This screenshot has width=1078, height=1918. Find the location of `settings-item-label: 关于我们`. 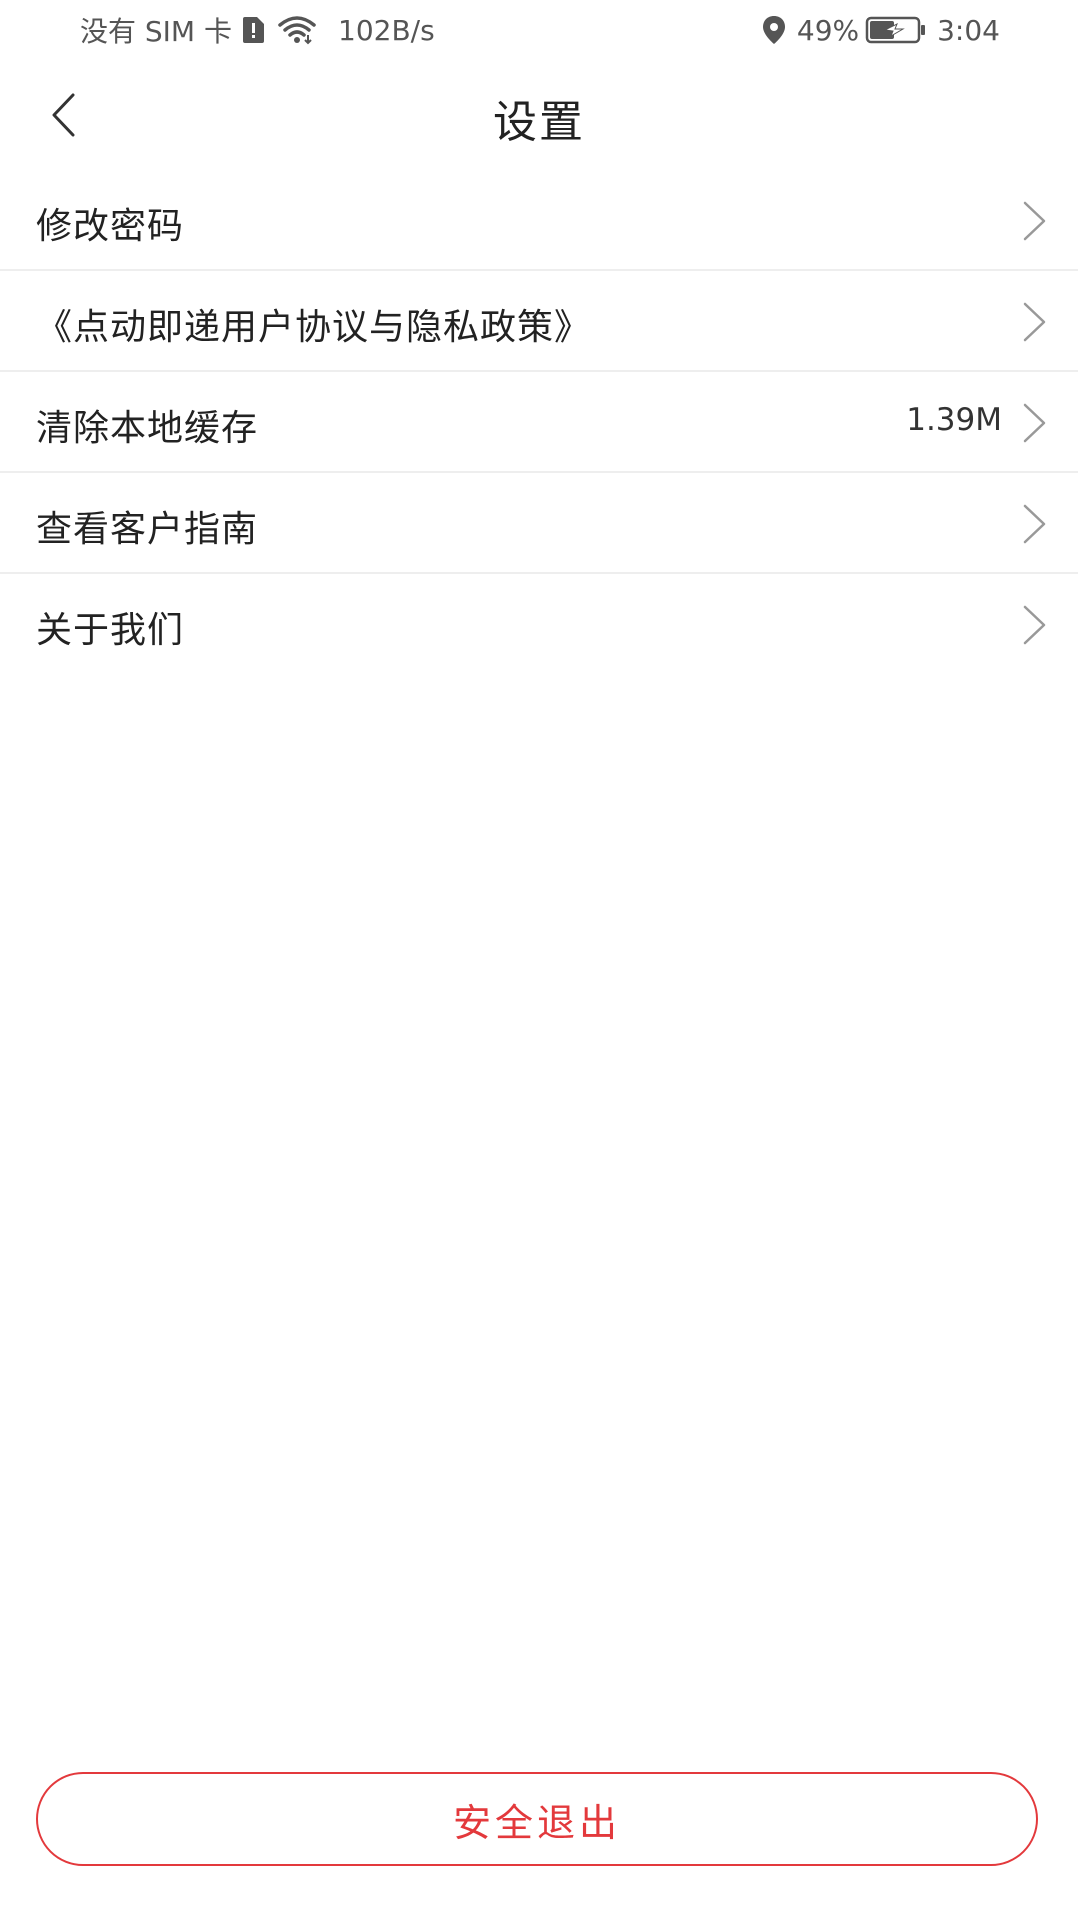

settings-item-label: 关于我们 is located at coordinates (110, 630).